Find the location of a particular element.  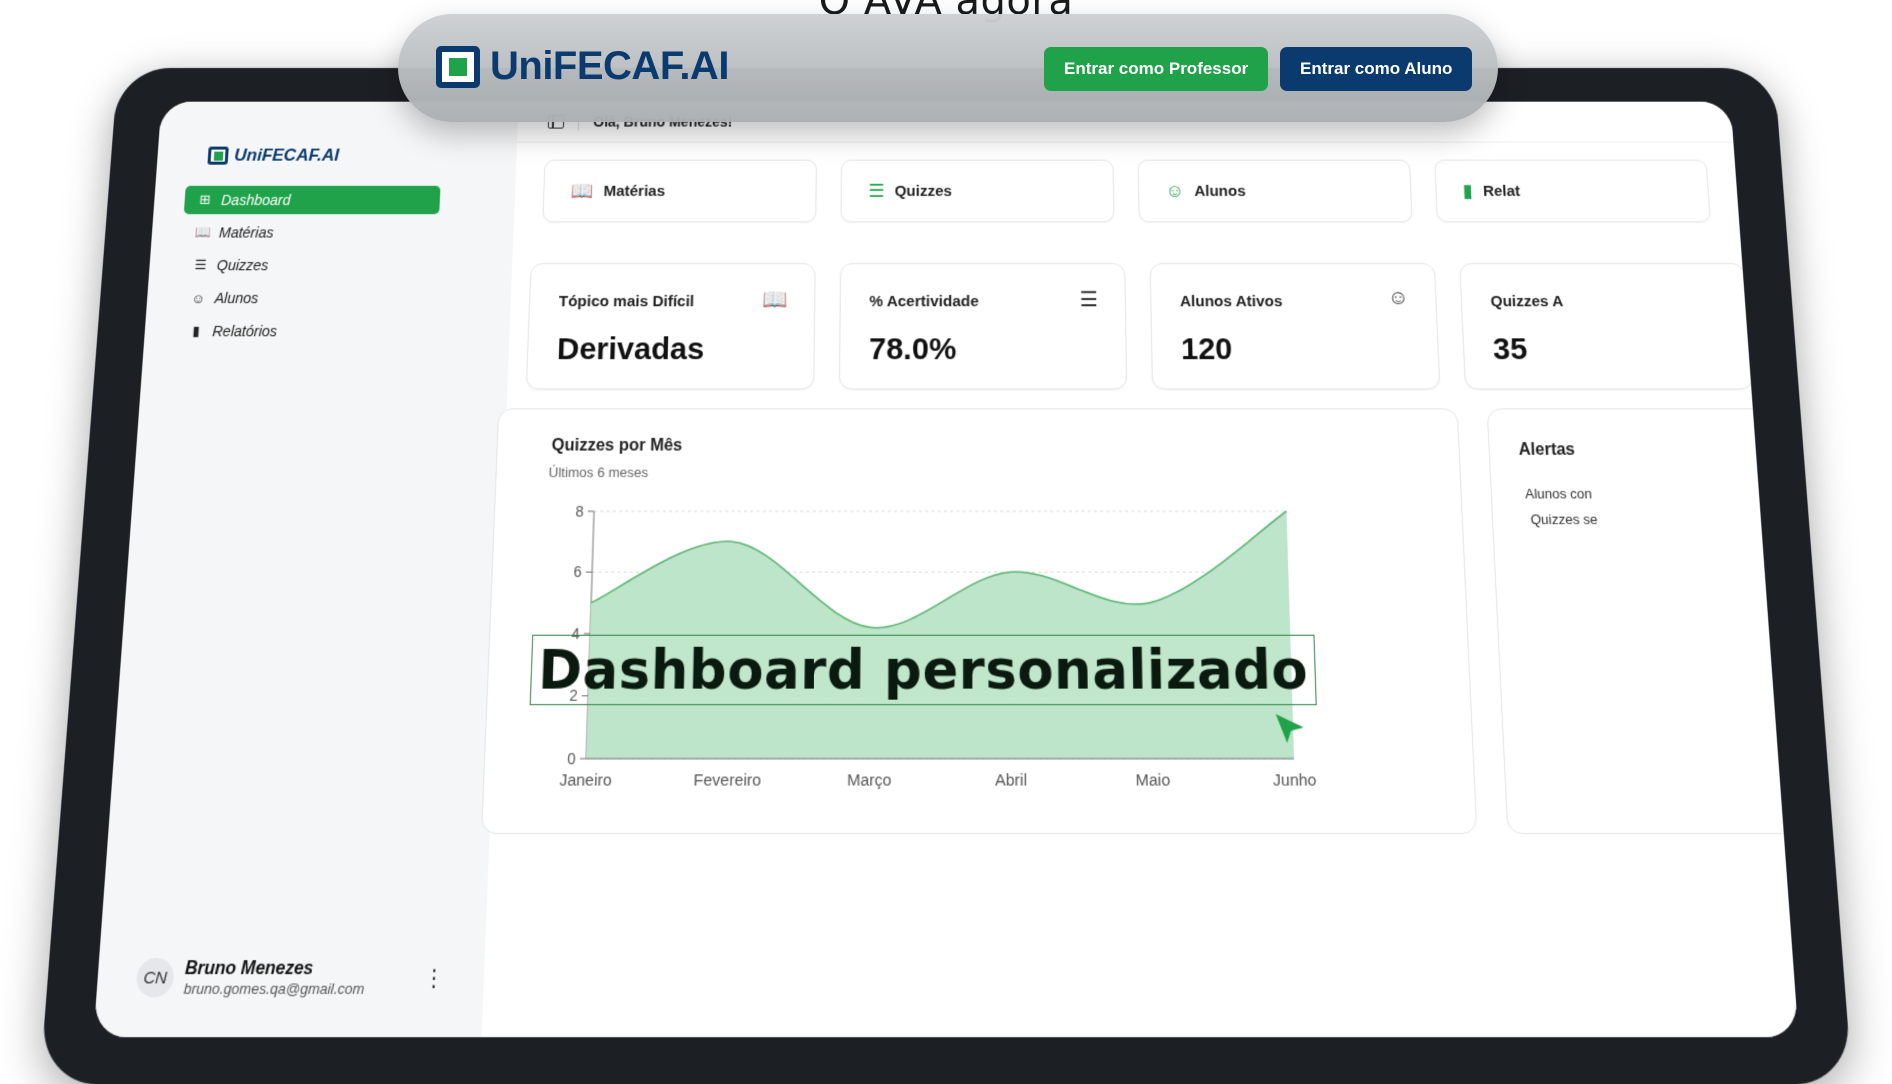

x-tick-label: Janeiro is located at coordinates (585, 780).